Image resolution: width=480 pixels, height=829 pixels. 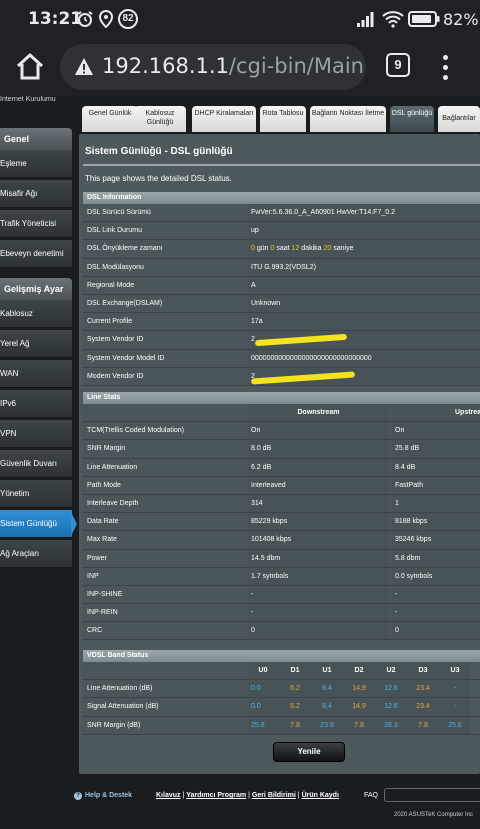 I want to click on refresh-button: Yenile, so click(x=309, y=752).